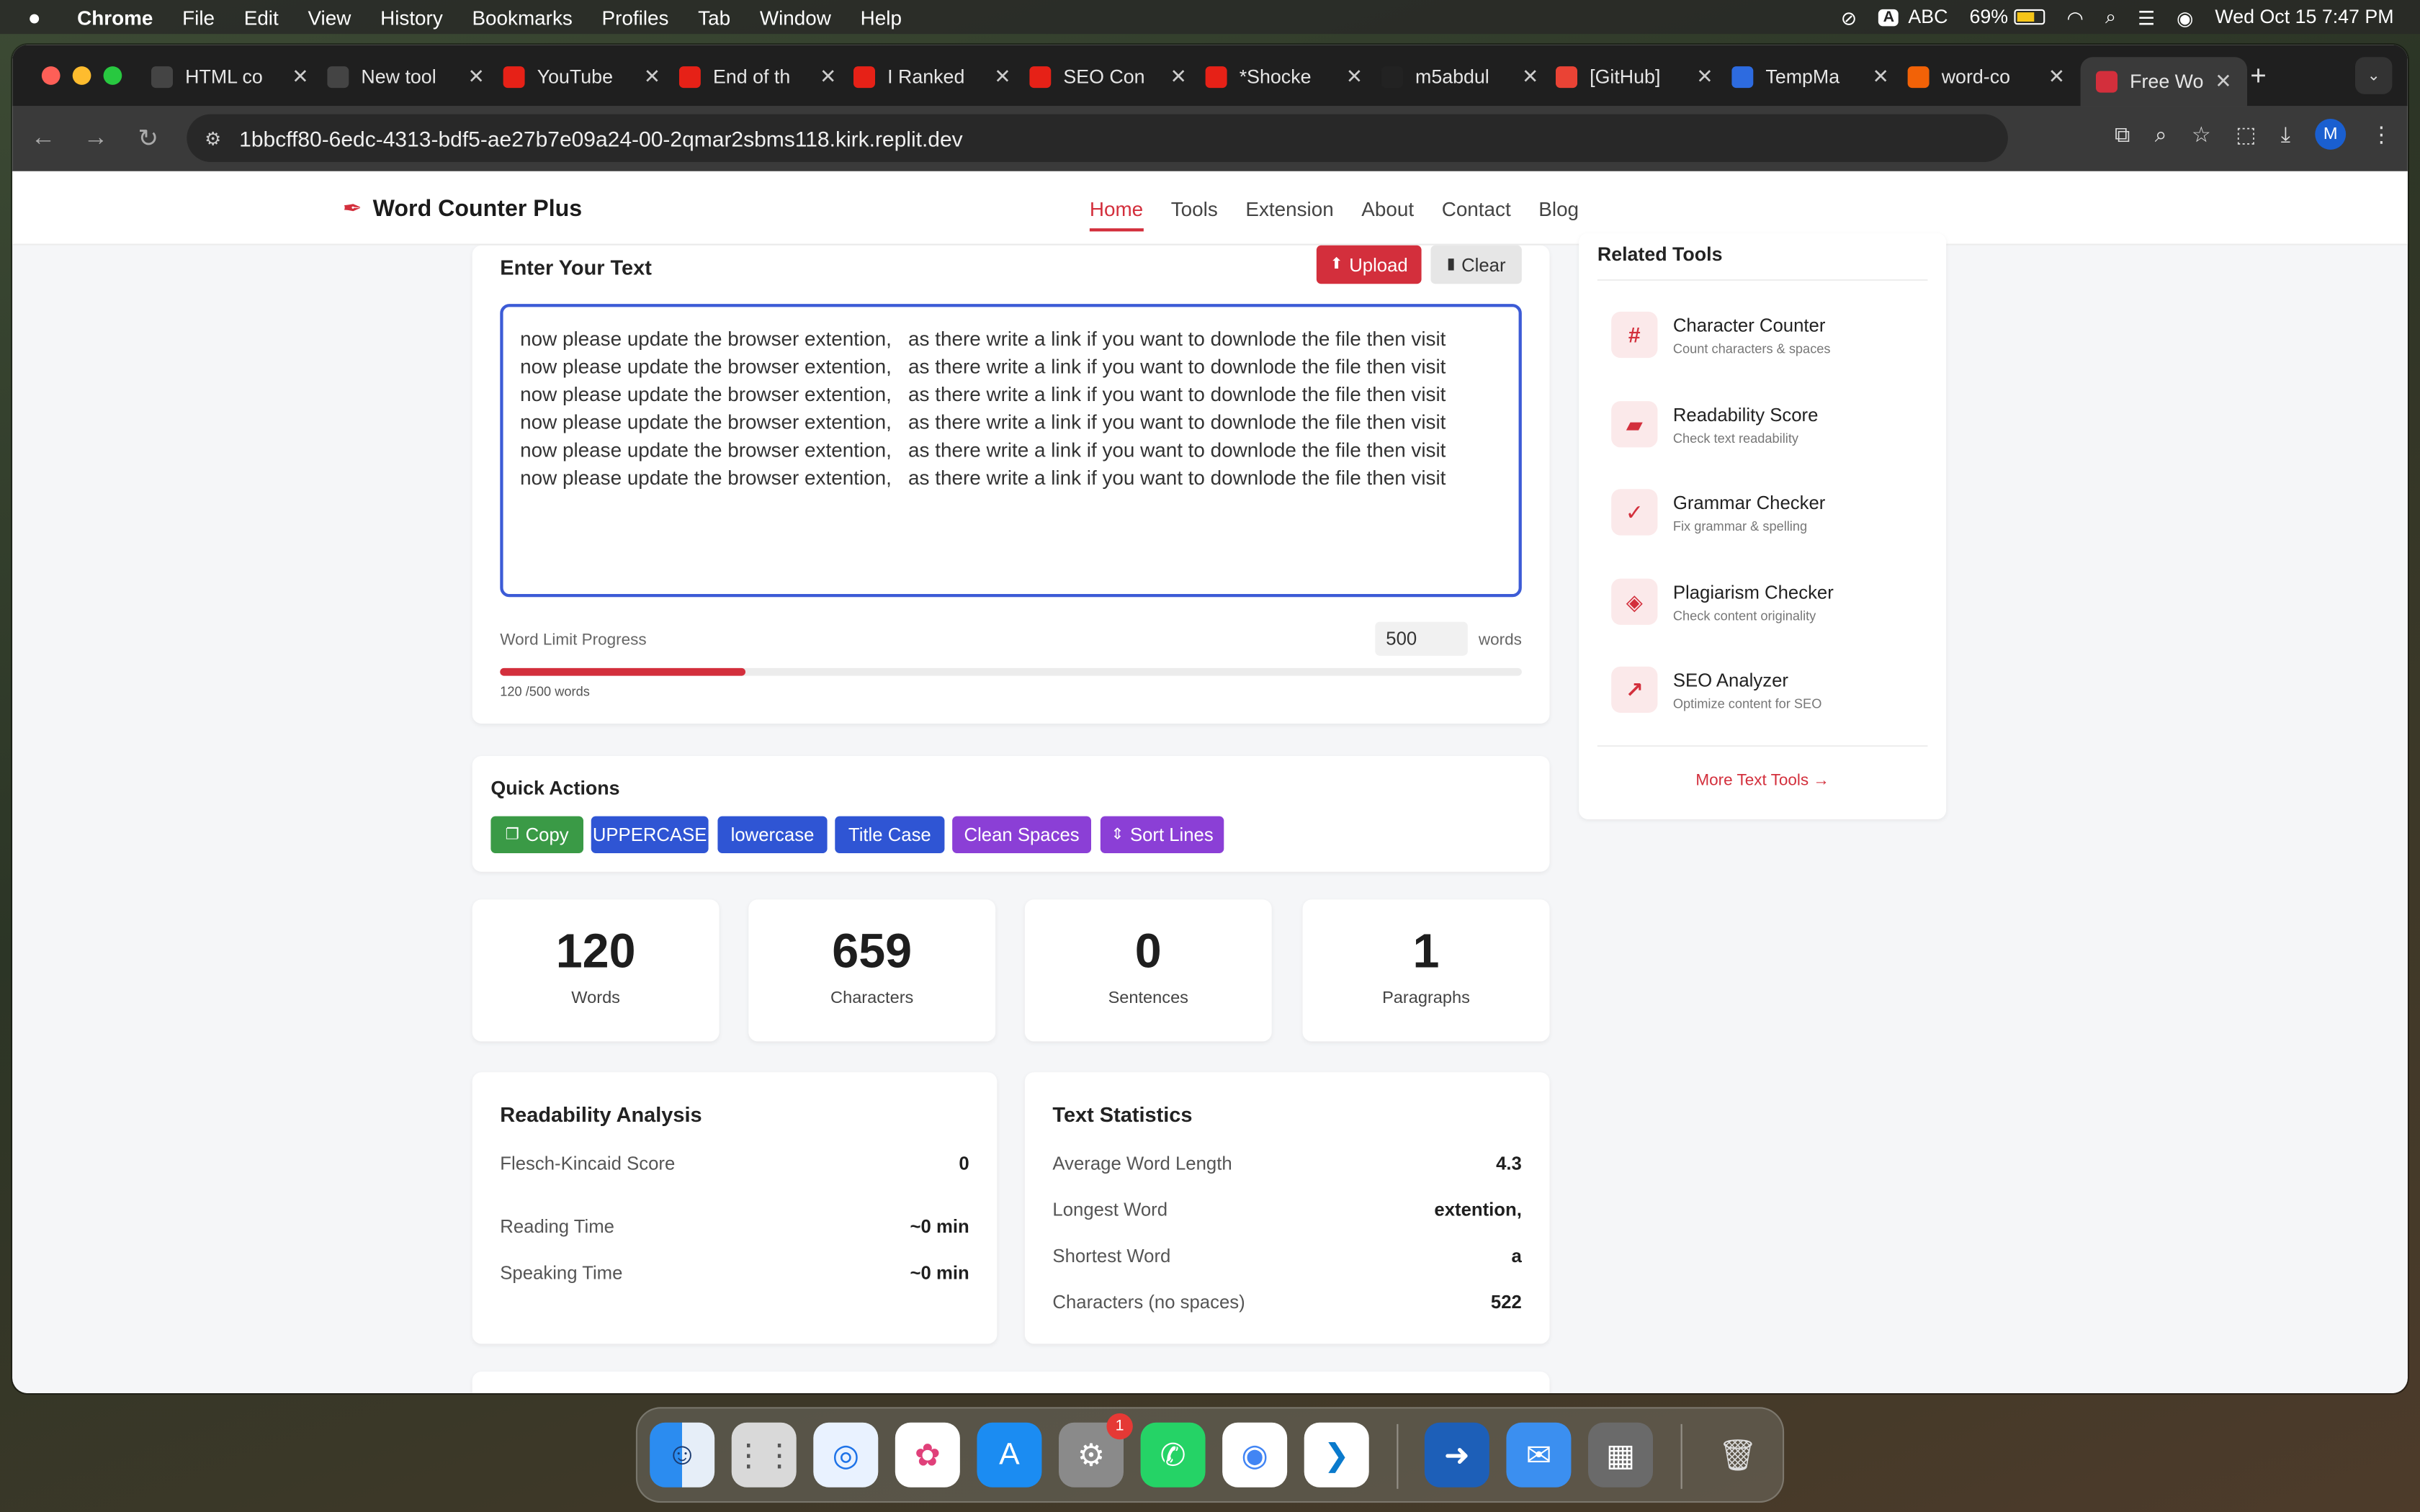 Image resolution: width=2420 pixels, height=1512 pixels. I want to click on downloads-icon: ⤓, so click(2285, 134).